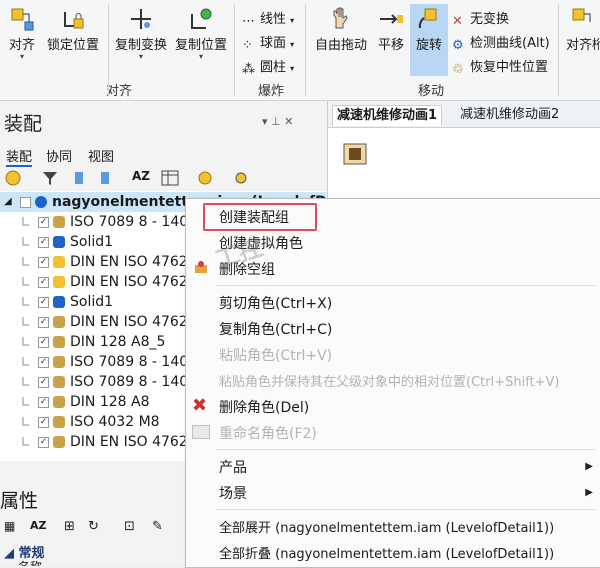 The height and width of the screenshot is (568, 600). What do you see at coordinates (268, 18) in the screenshot?
I see `explode-linear-button: ⋯ 线性 ▾` at bounding box center [268, 18].